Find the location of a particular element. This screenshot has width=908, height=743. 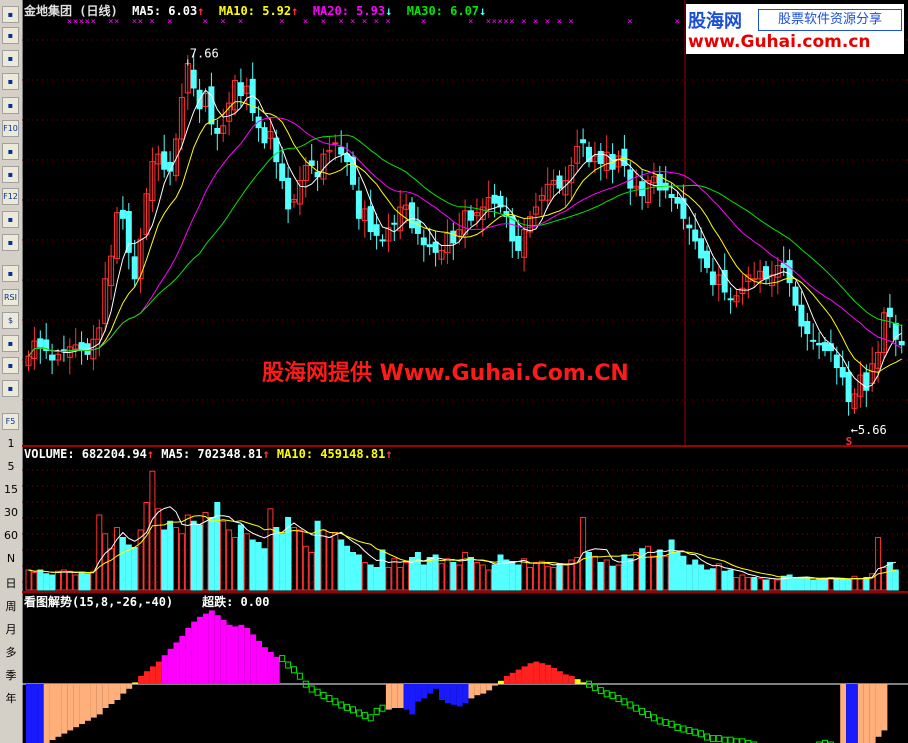

search-icon: ▪ is located at coordinates (10, 242).